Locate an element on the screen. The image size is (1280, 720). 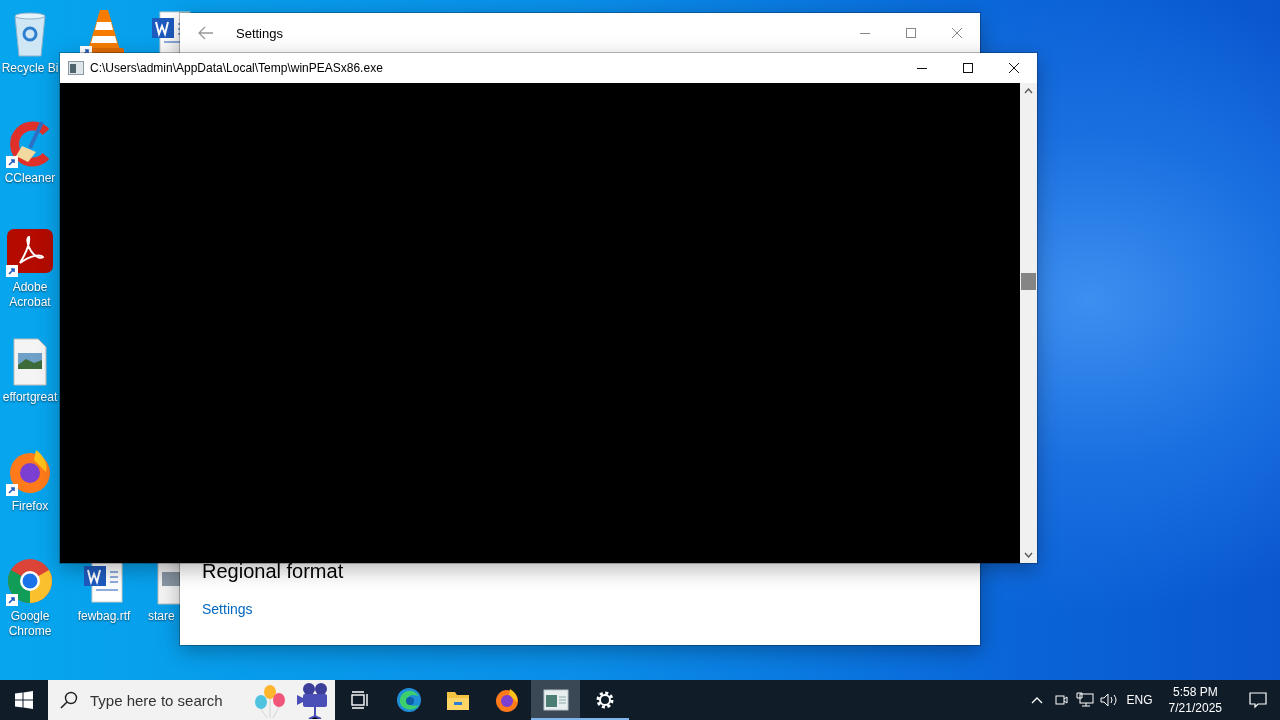
section-heading: Regional format is located at coordinates (273, 571).